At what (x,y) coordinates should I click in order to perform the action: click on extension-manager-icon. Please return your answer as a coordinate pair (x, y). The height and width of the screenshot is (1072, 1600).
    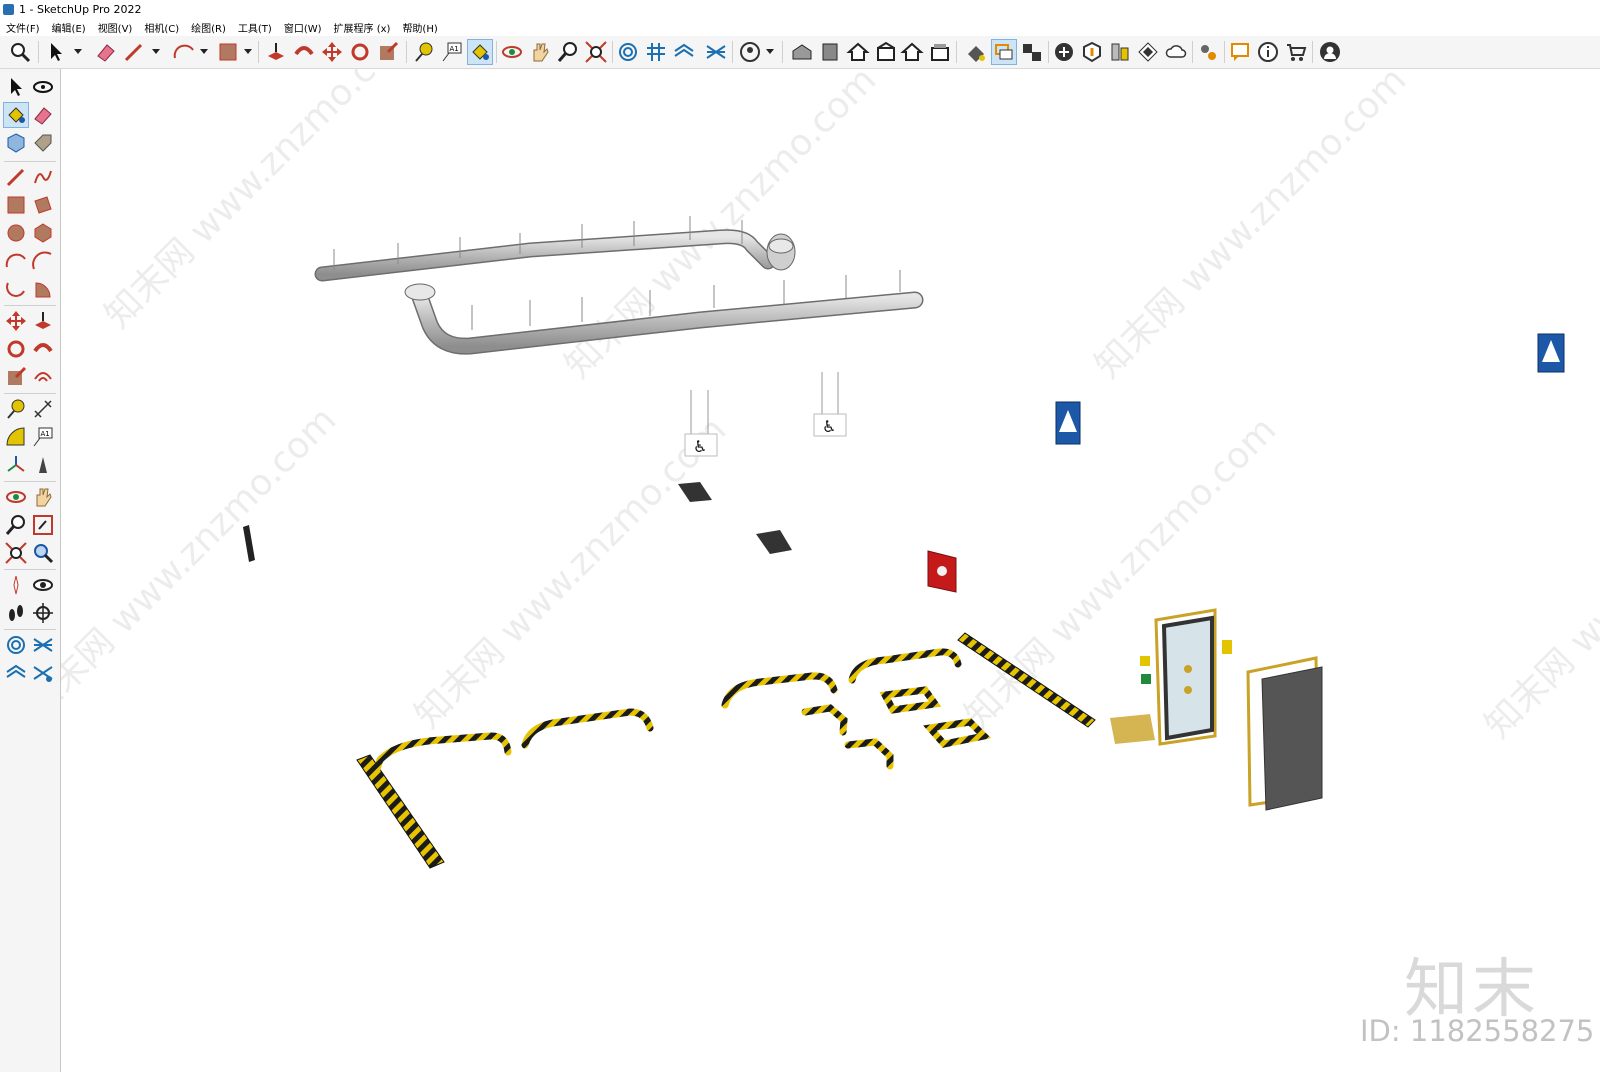
    Looking at the image, I should click on (1208, 52).